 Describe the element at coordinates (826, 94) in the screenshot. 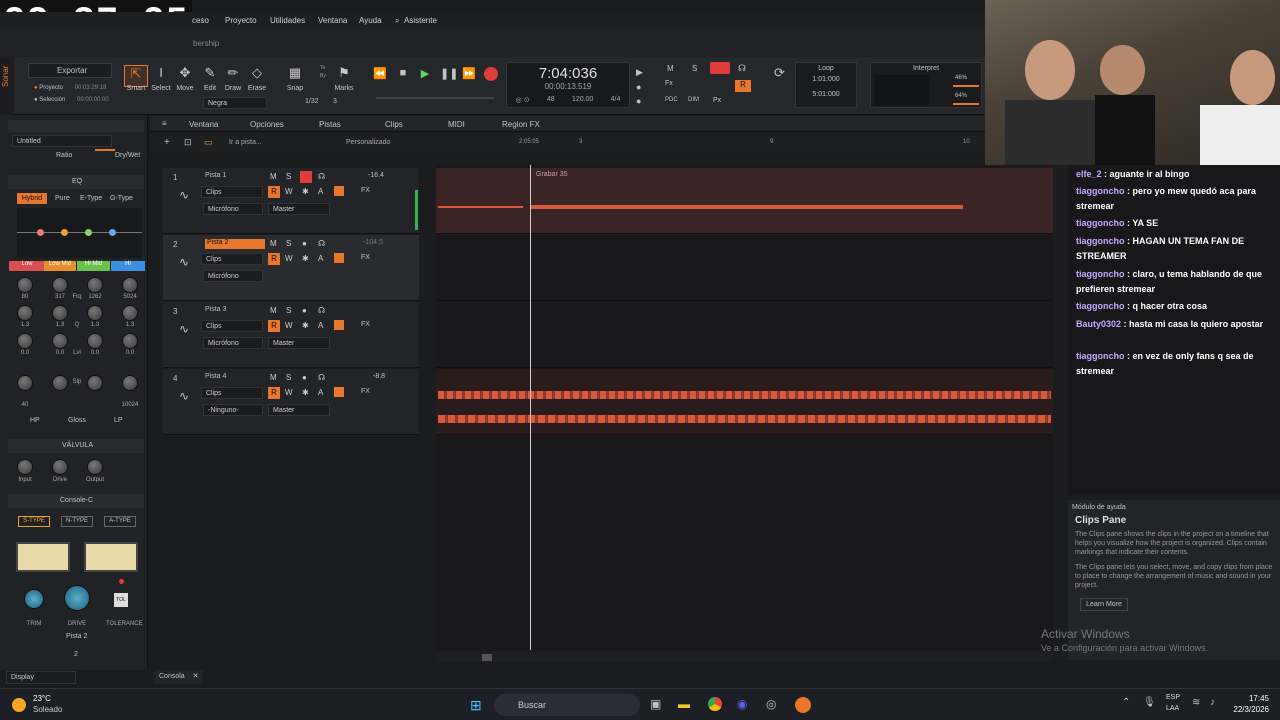

I see `loop-end: 5:01:000` at that location.